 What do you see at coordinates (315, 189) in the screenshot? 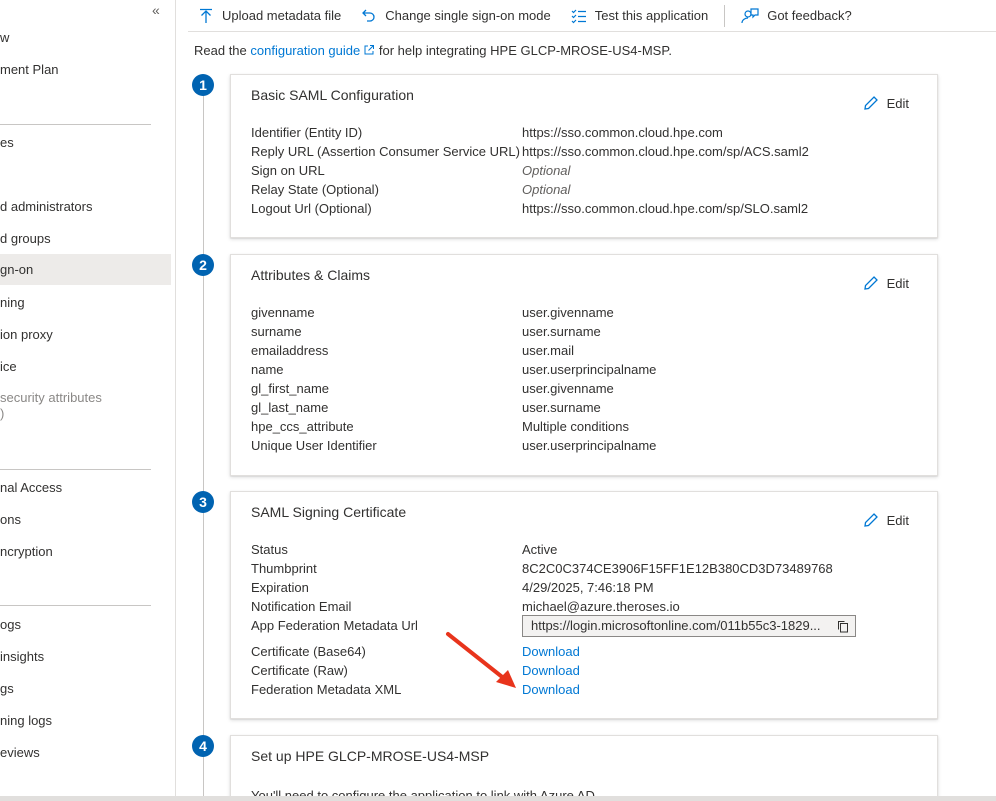
I see `field-label: Relay State (Optional)` at bounding box center [315, 189].